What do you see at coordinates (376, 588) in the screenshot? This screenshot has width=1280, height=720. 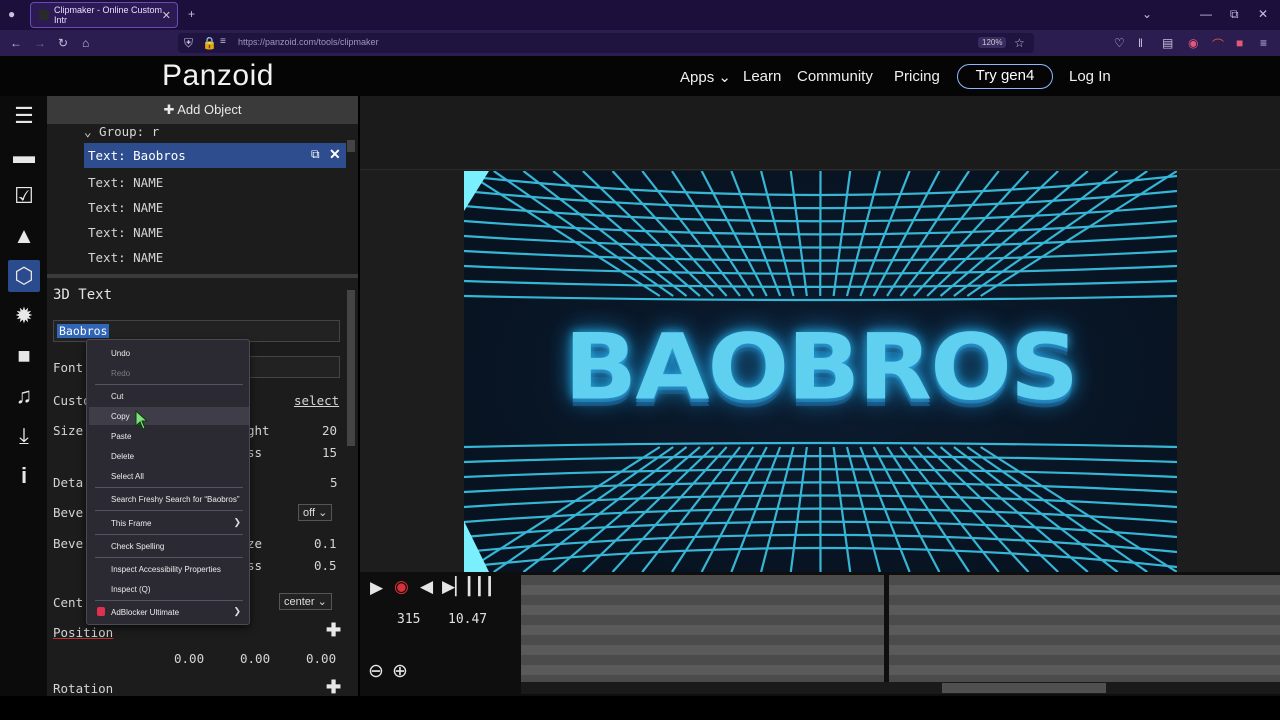 I see `play-icon: ▶` at bounding box center [376, 588].